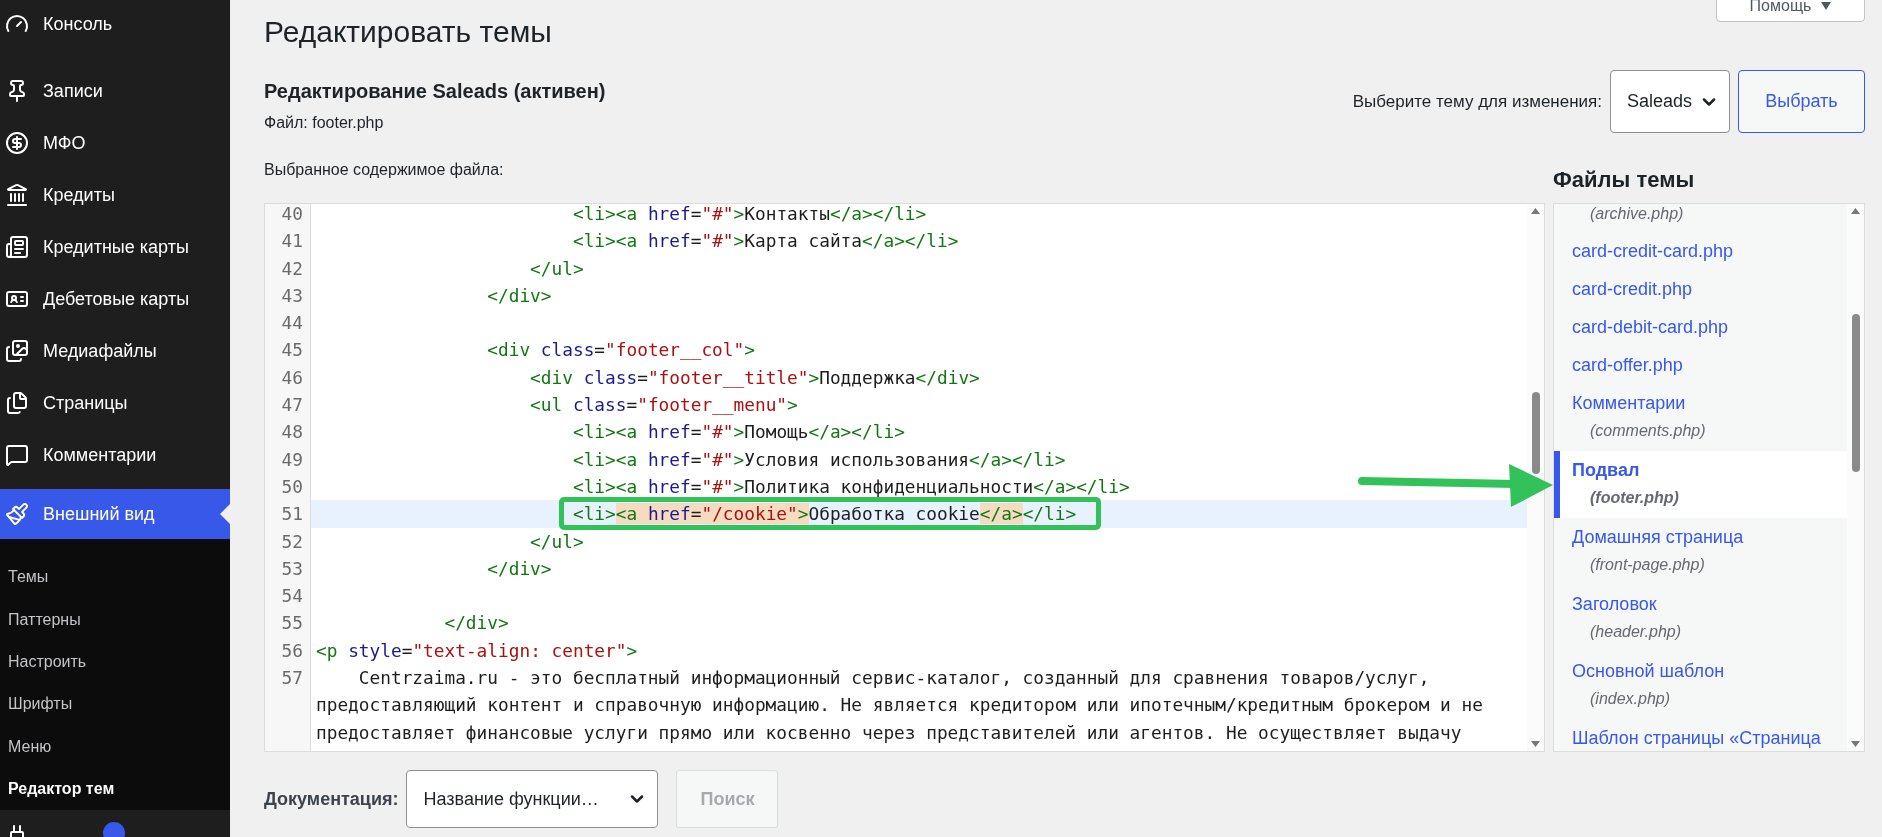  Describe the element at coordinates (17, 247) in the screenshot. I see `newspaper-icon` at that location.